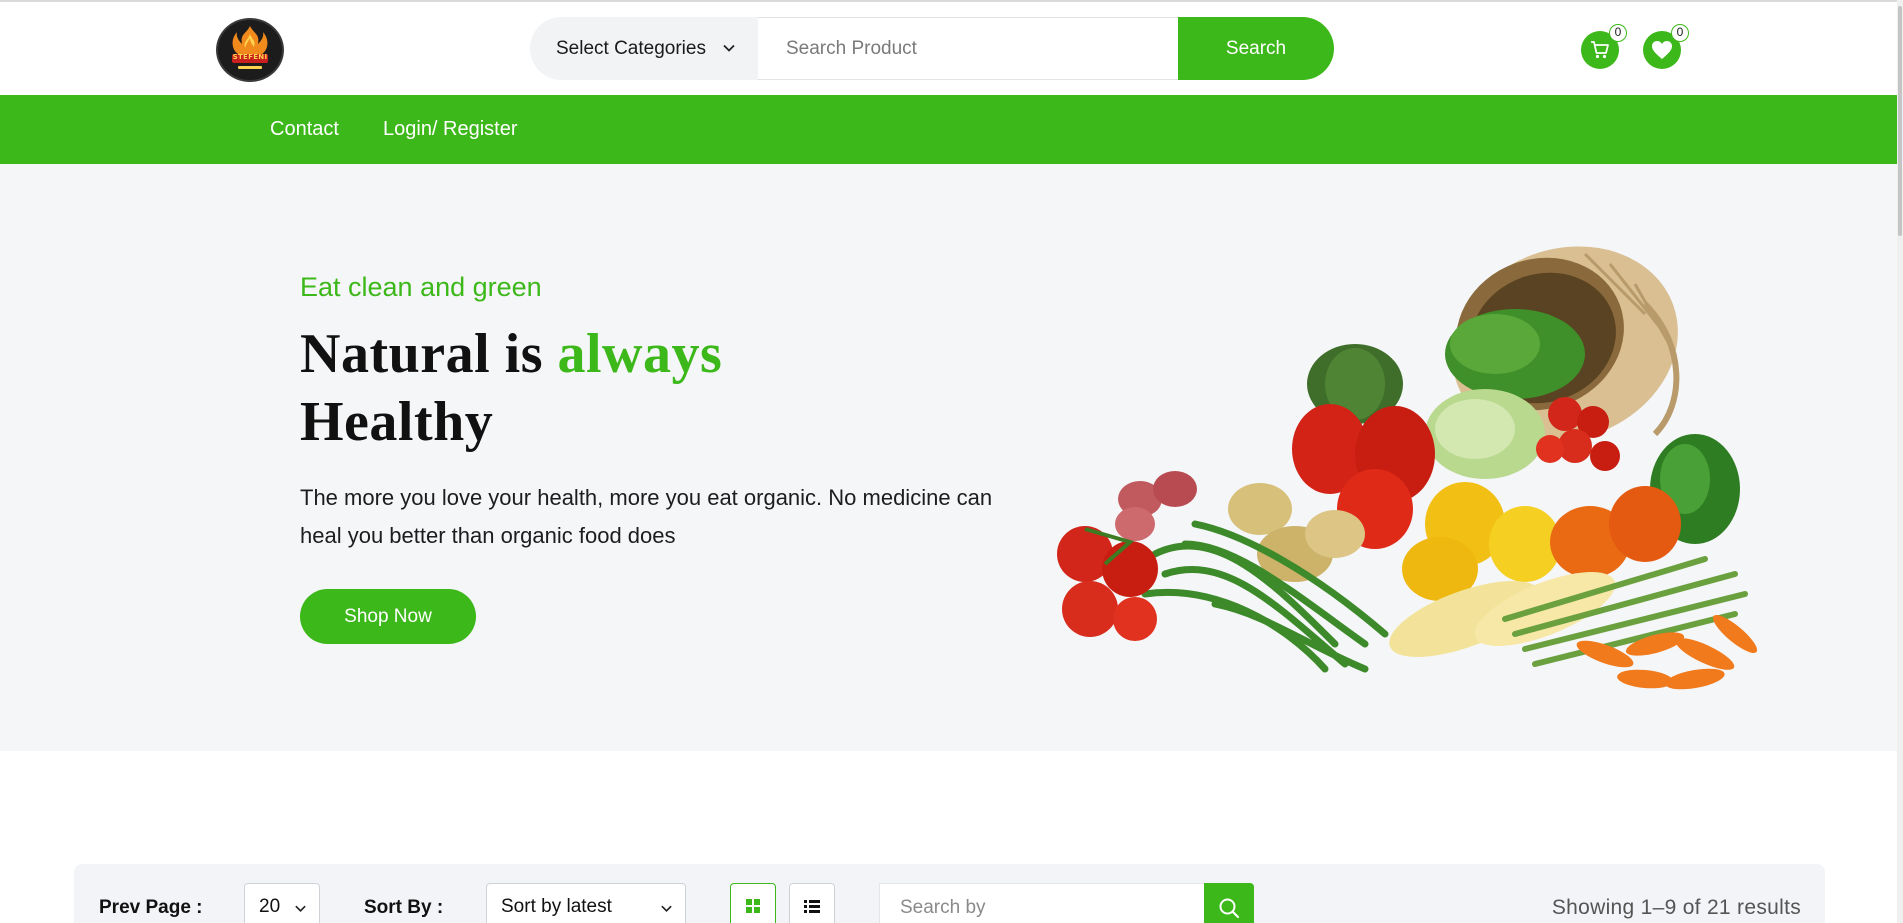  Describe the element at coordinates (973, 48) in the screenshot. I see `search-input` at that location.